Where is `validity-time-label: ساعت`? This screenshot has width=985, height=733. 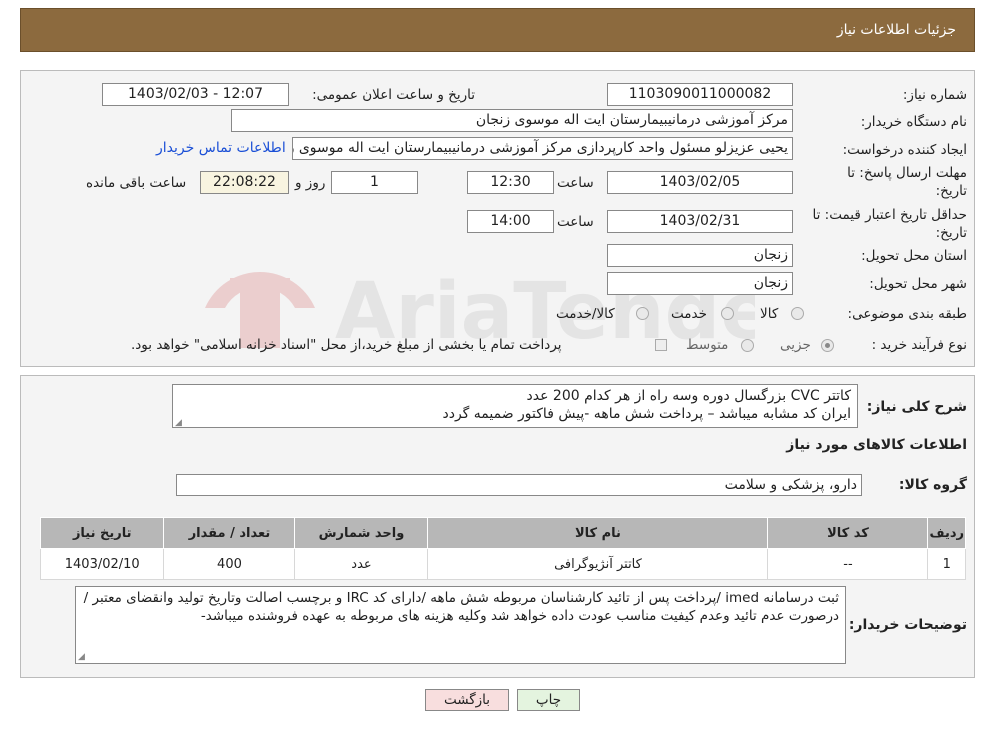 validity-time-label: ساعت is located at coordinates (575, 222).